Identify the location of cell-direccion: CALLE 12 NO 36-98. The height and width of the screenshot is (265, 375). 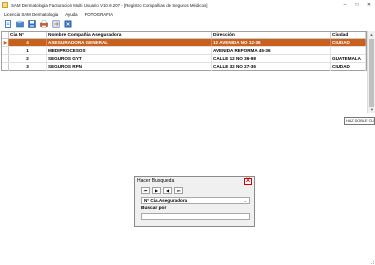
(271, 58).